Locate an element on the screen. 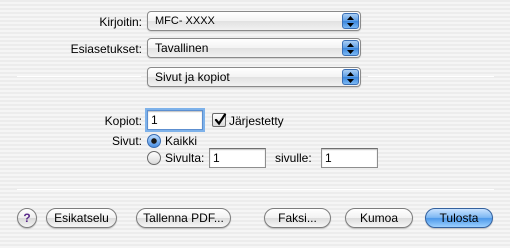 The image size is (510, 248). pages-range-label: Sivulta: is located at coordinates (185, 158).